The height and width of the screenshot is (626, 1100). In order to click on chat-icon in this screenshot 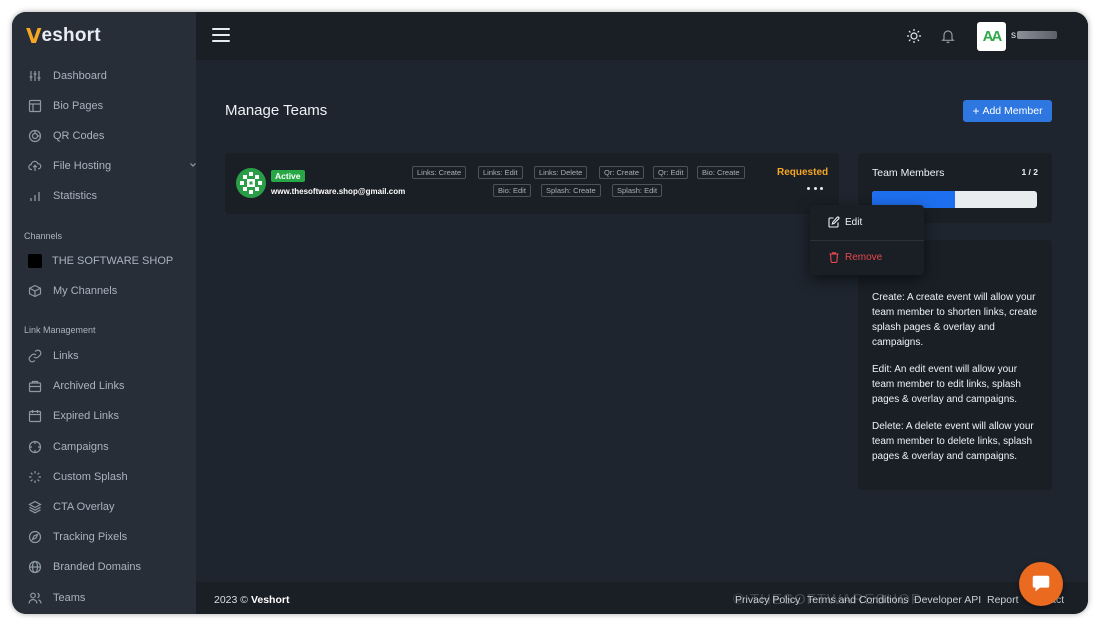, I will do `click(1041, 583)`.